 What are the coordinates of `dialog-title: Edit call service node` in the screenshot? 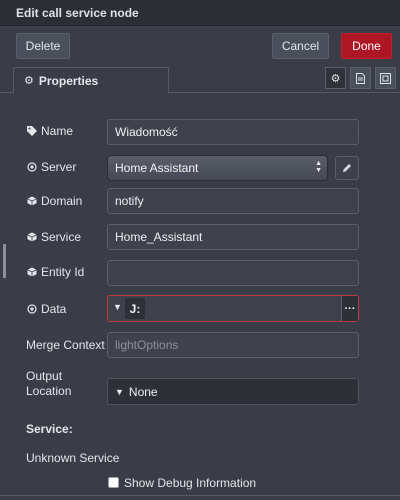 It's located at (200, 13).